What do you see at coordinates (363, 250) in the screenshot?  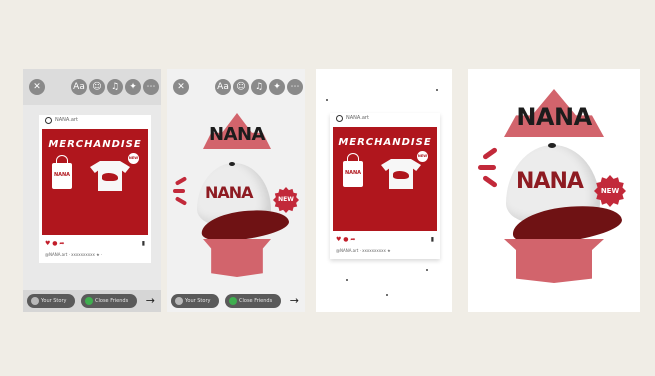 I see `post-caption: @NANA.art · xxxxxxxxxx ★` at bounding box center [363, 250].